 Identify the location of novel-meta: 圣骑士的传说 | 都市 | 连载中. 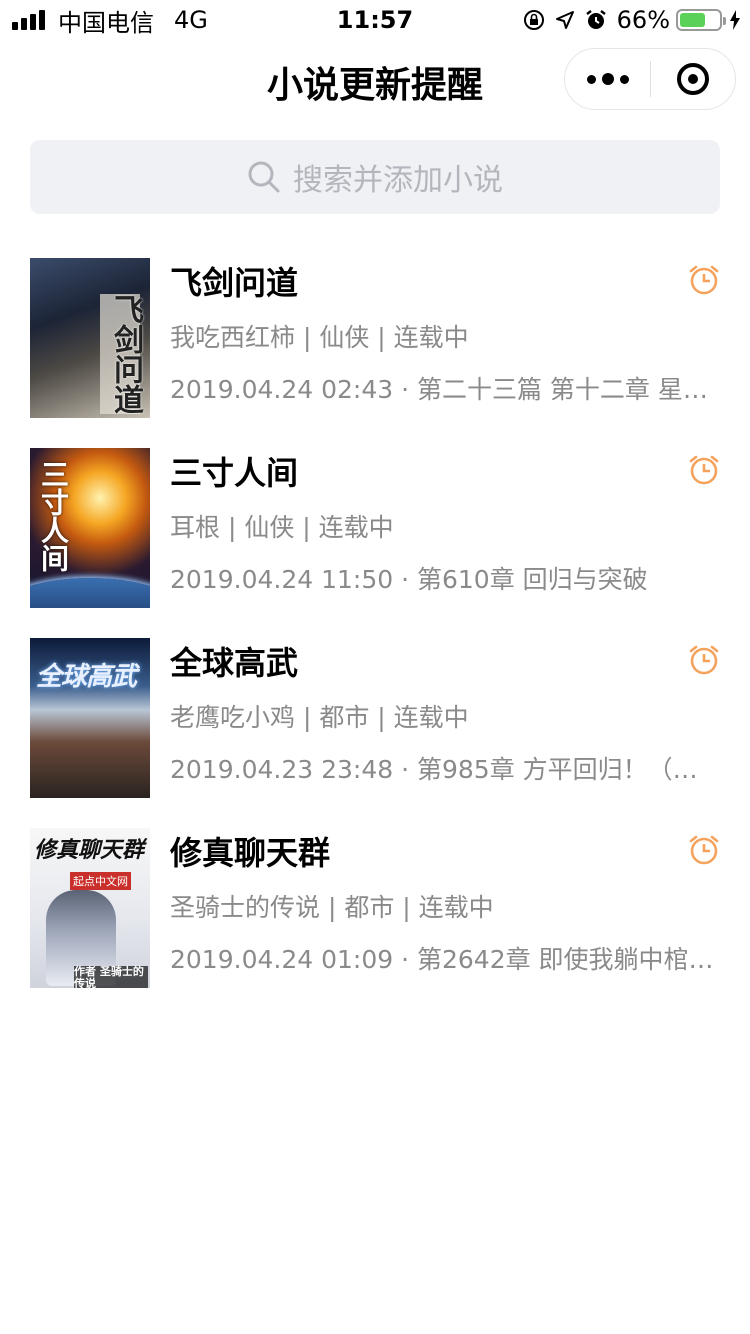
(332, 907).